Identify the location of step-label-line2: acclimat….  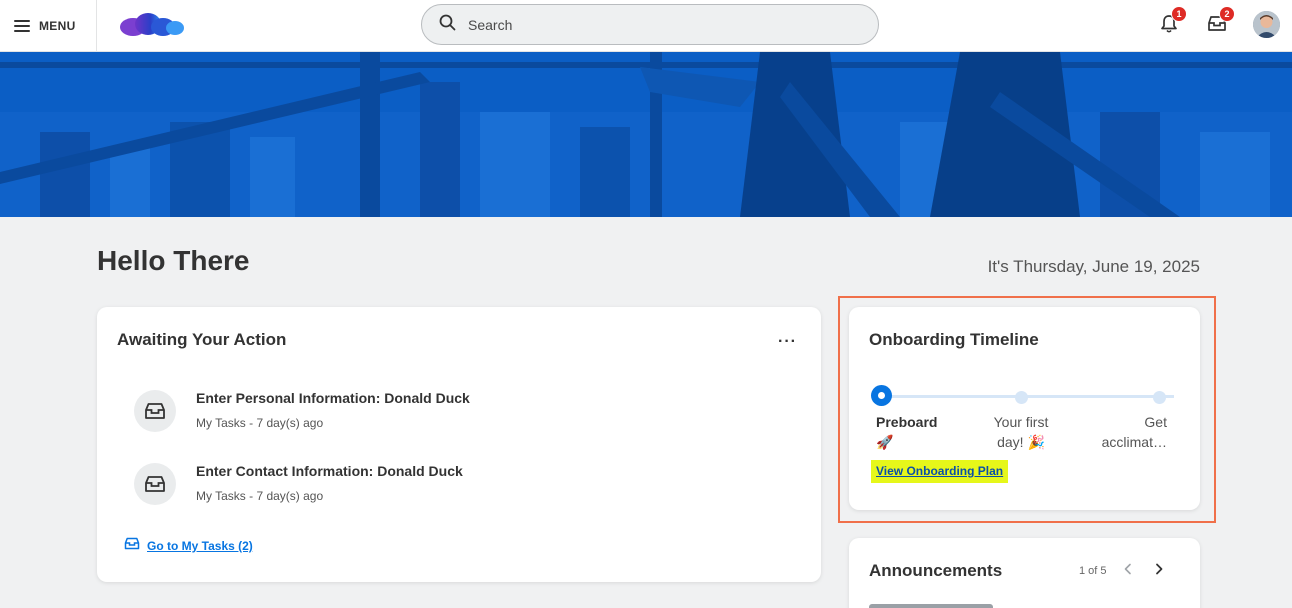
(1134, 442).